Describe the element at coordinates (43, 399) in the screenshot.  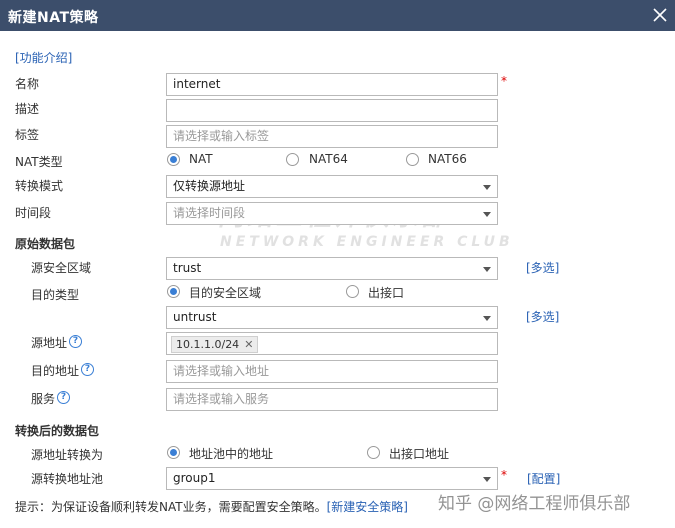
I see `service-label: 服务` at that location.